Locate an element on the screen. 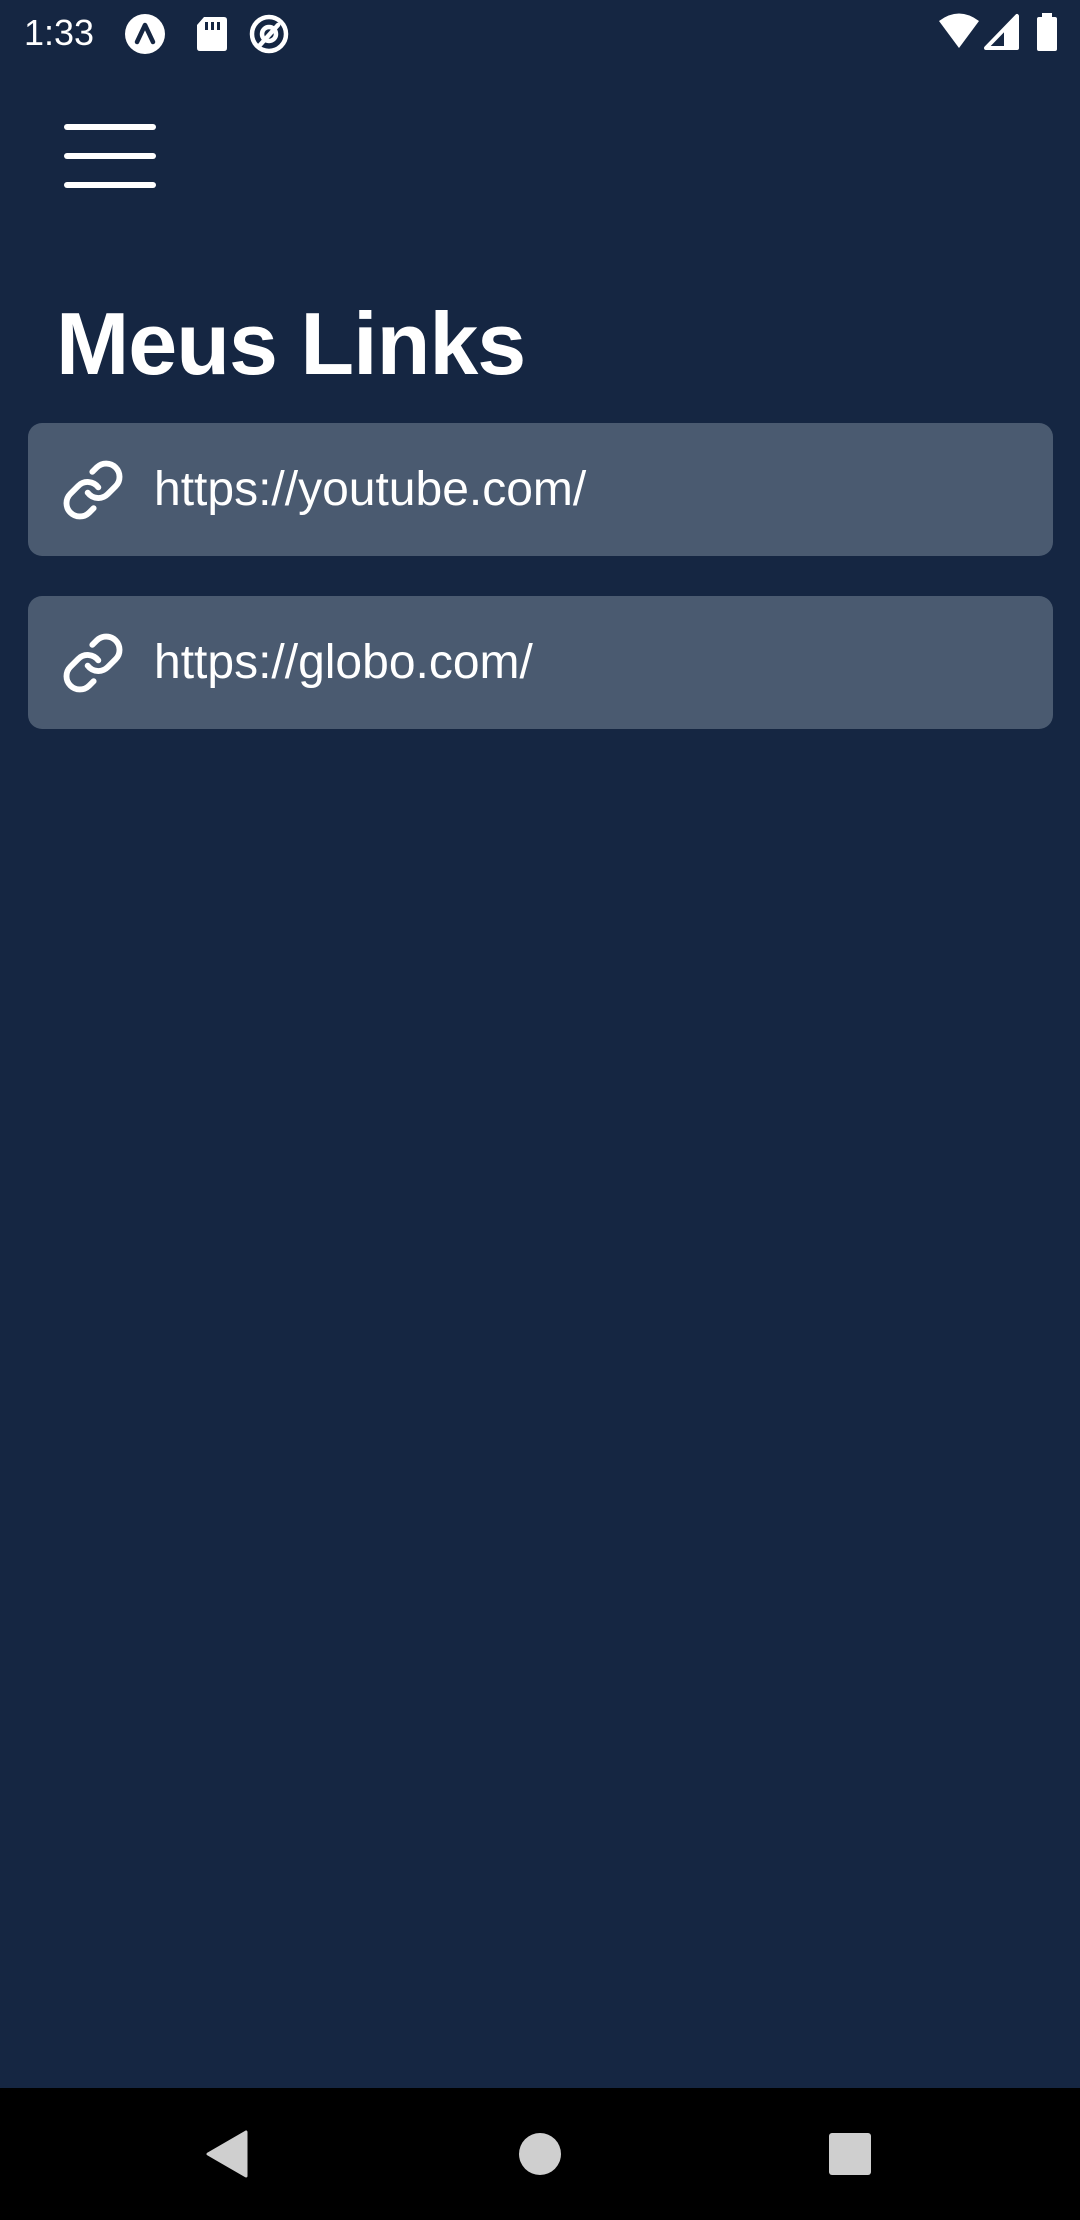 Image resolution: width=1080 pixels, height=2220 pixels. navigation-bar is located at coordinates (540, 2154).